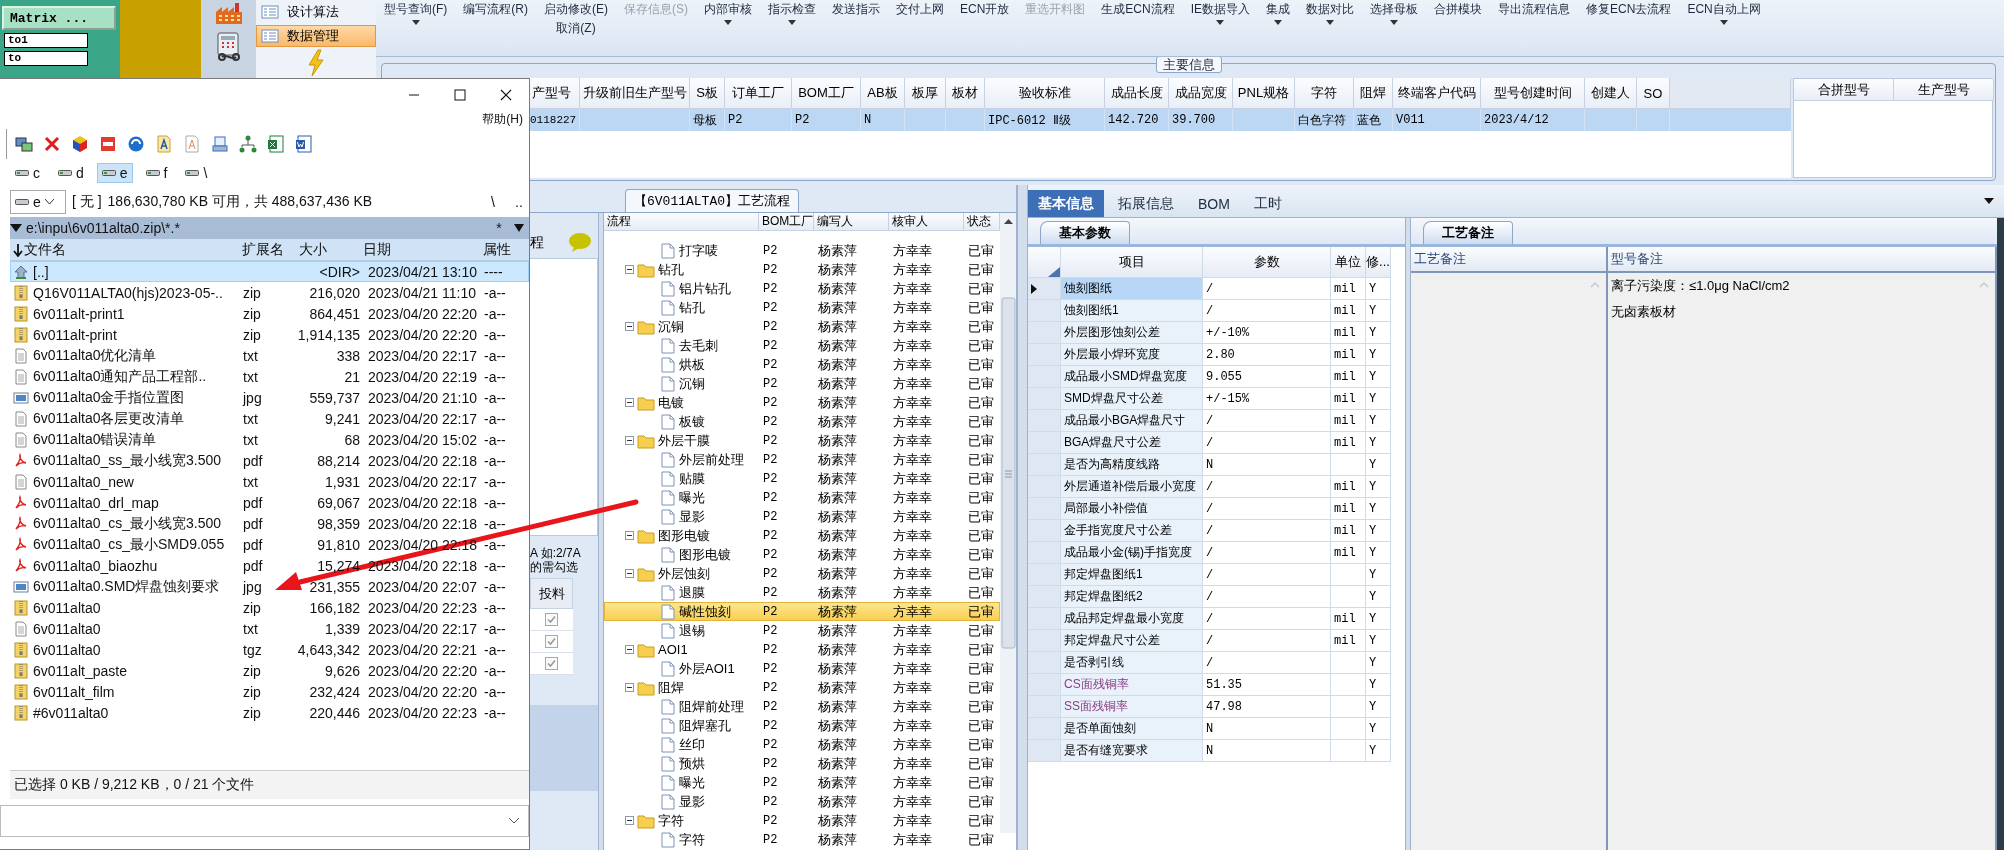 Image resolution: width=2004 pixels, height=850 pixels. Describe the element at coordinates (985, 28) in the screenshot. I see `ribbon-button: ECN开放` at that location.